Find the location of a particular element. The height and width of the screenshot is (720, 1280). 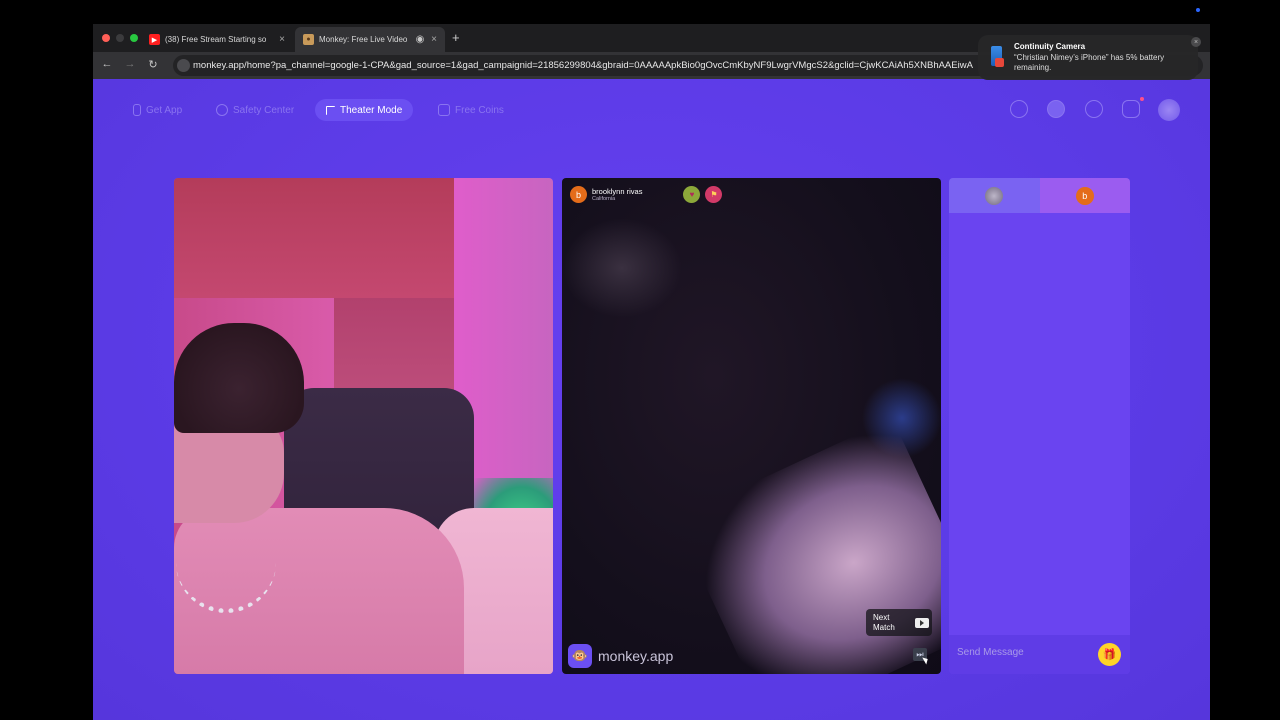

nav-label: Free Coins is located at coordinates (479, 110).